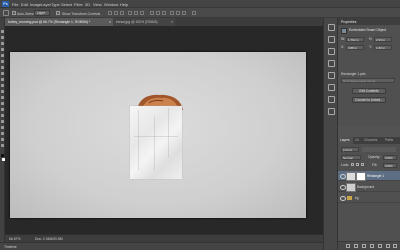 The width and height of the screenshot is (400, 250). I want to click on gradient-tool-icon, so click(2, 97).